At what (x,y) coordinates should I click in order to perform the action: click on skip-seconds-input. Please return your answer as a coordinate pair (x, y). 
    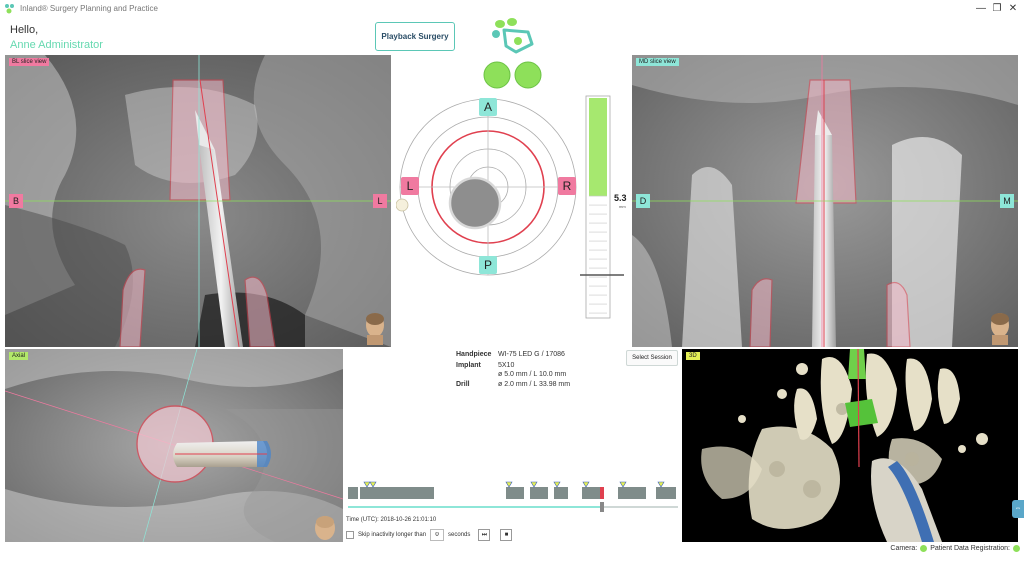
    Looking at the image, I should click on (437, 535).